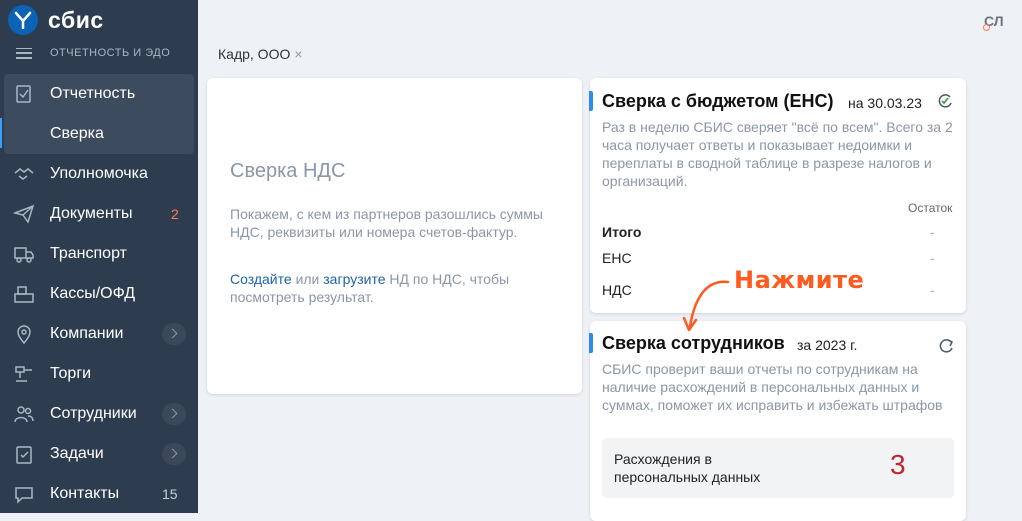 The image size is (1022, 521). I want to click on section-header: ОТЧЕТНОСТЬ И ЭДО, so click(93, 53).